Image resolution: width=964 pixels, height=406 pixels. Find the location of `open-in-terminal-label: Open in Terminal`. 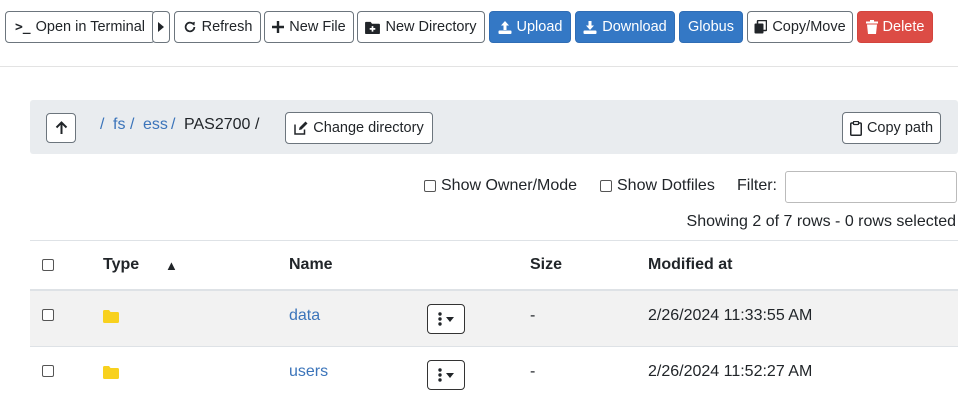

open-in-terminal-label: Open in Terminal is located at coordinates (90, 27).